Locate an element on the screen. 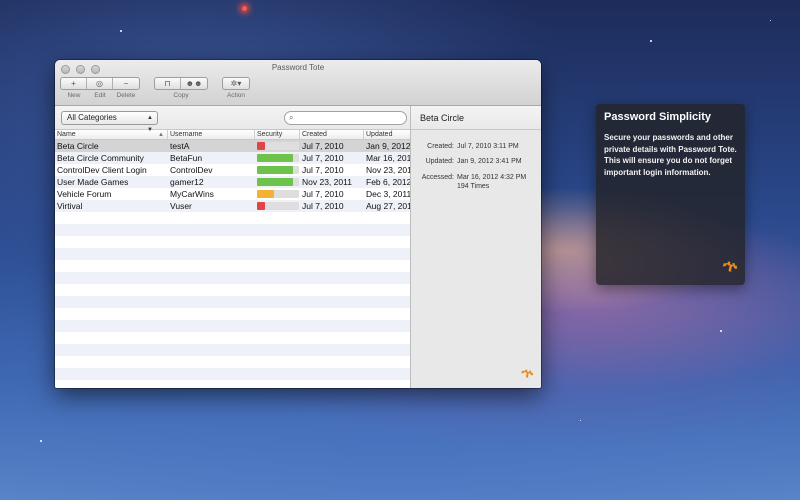 Image resolution: width=800 pixels, height=500 pixels. column-header-label: Security is located at coordinates (270, 134).